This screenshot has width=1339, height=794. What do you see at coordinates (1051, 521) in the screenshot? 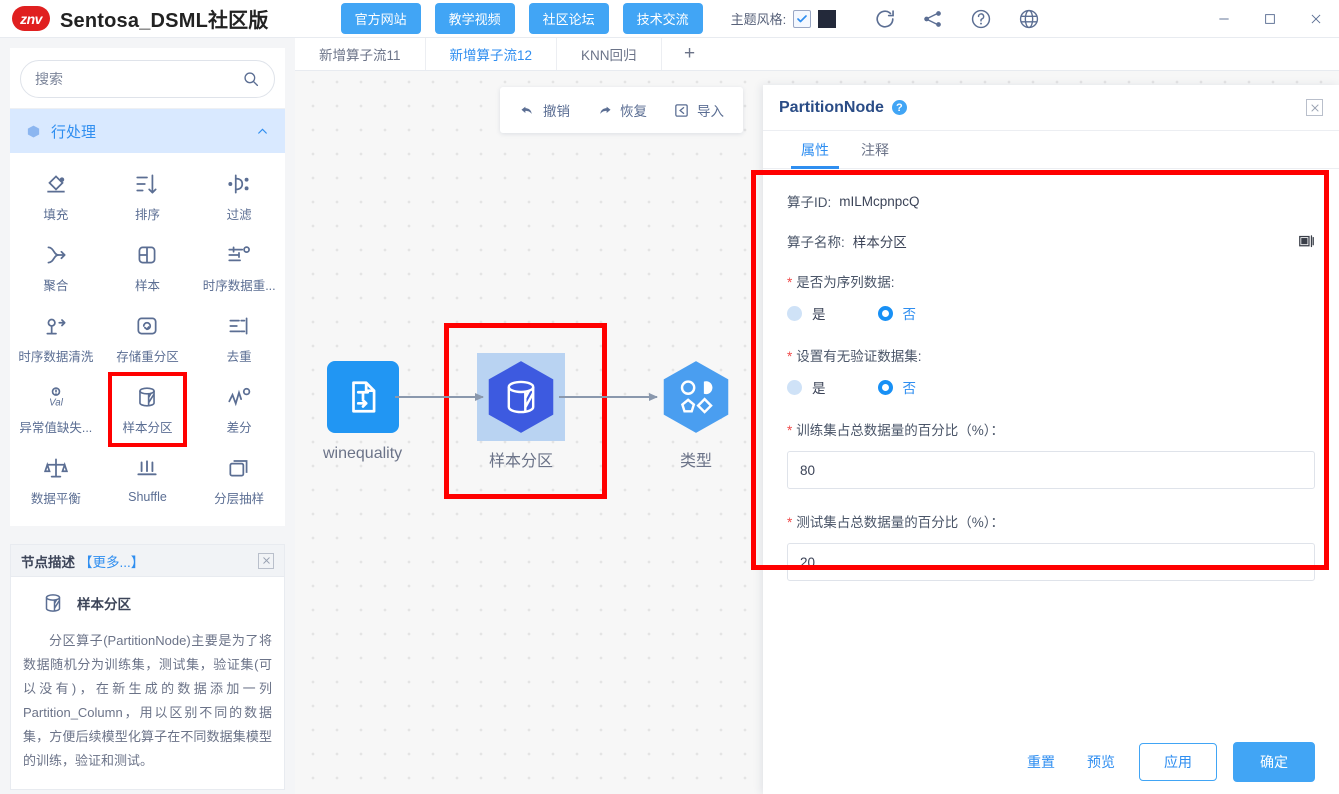
I see `test-percent-label: * 测试集占总数据量的百分比（%）：` at bounding box center [1051, 521].